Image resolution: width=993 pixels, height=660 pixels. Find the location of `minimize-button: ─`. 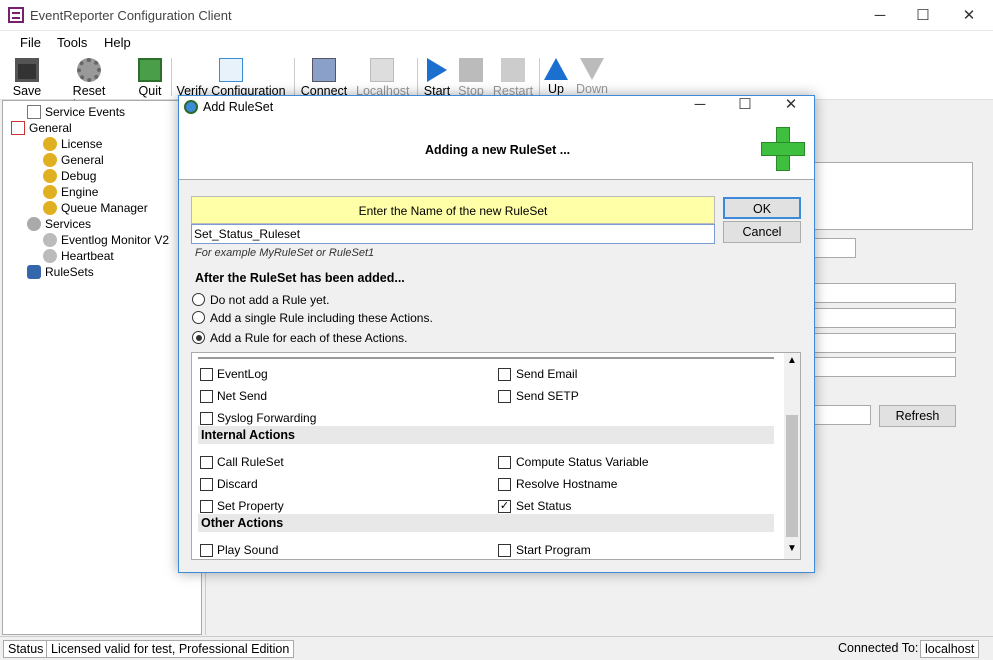

minimize-button: ─ is located at coordinates (880, 15).